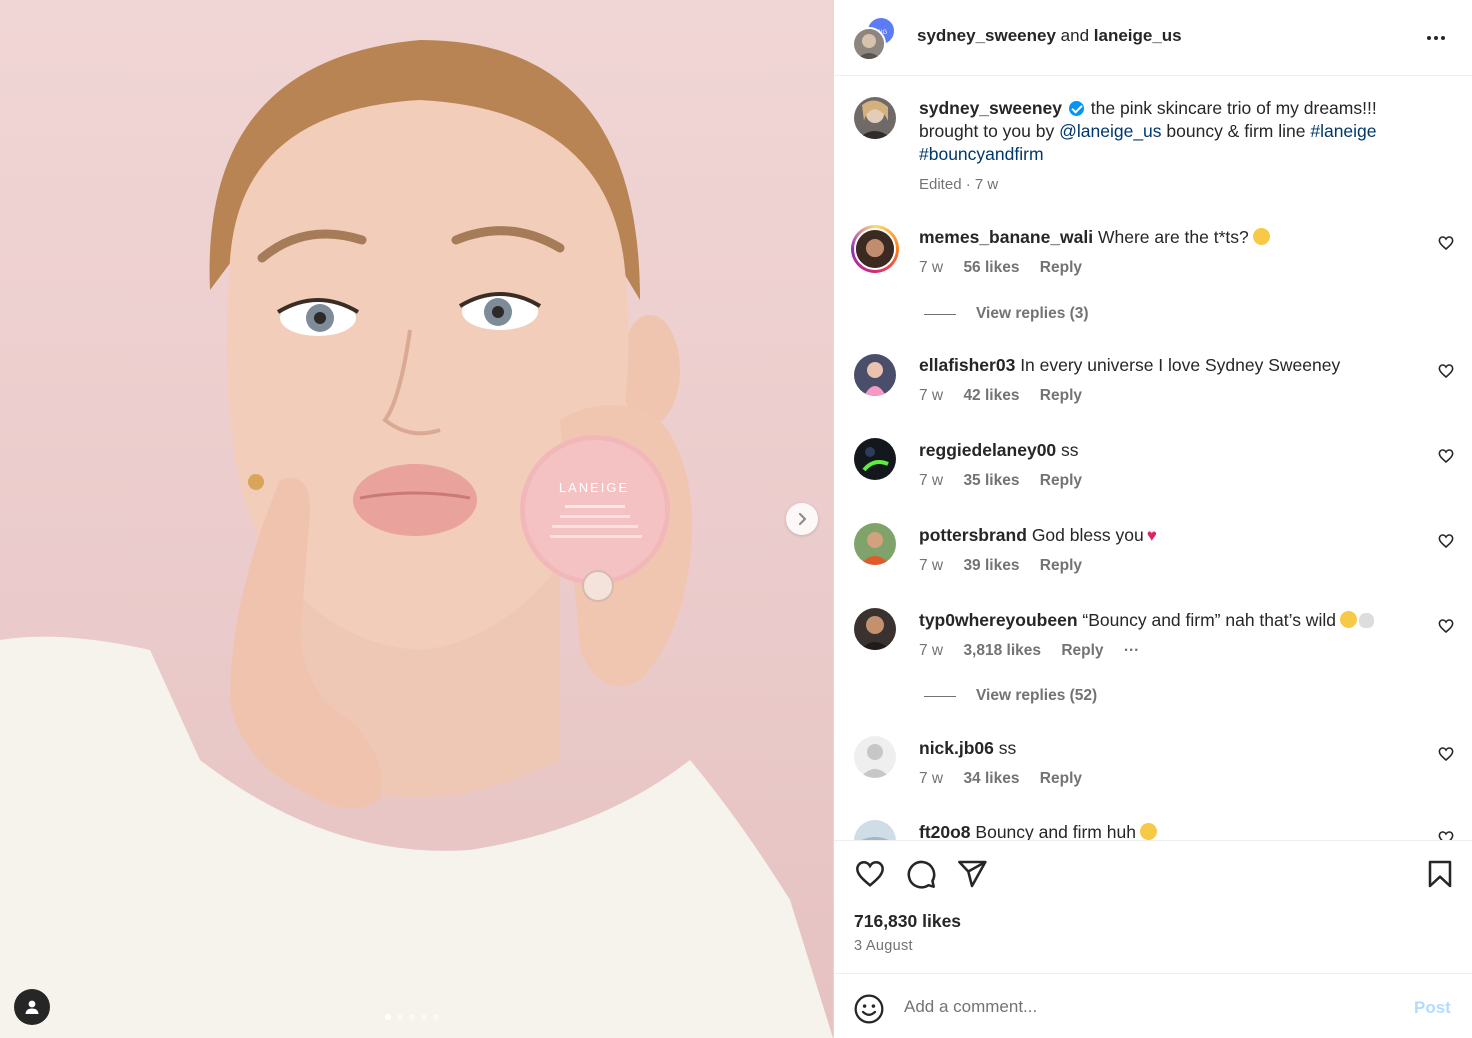  I want to click on more-horizontal-icon, so click(1436, 38).